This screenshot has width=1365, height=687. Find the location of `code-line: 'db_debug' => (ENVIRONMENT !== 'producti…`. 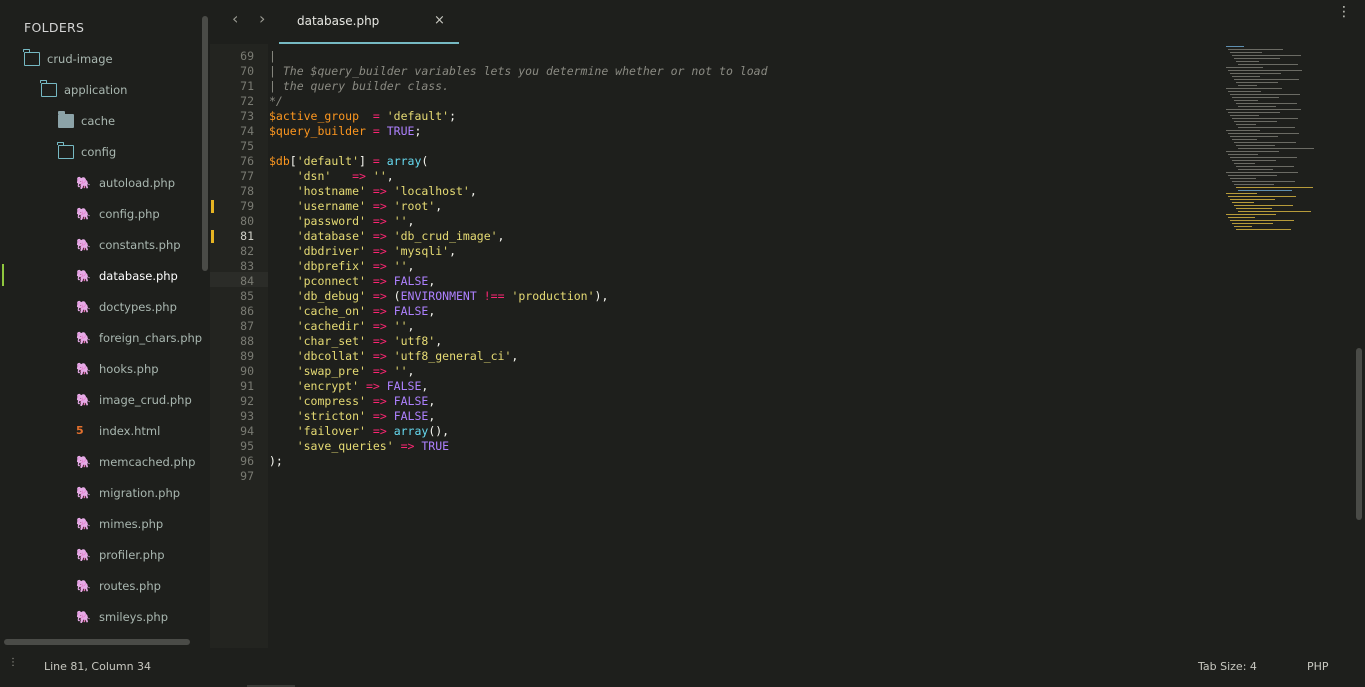

code-line: 'db_debug' => (ENVIRONMENT !== 'producti… is located at coordinates (439, 296).